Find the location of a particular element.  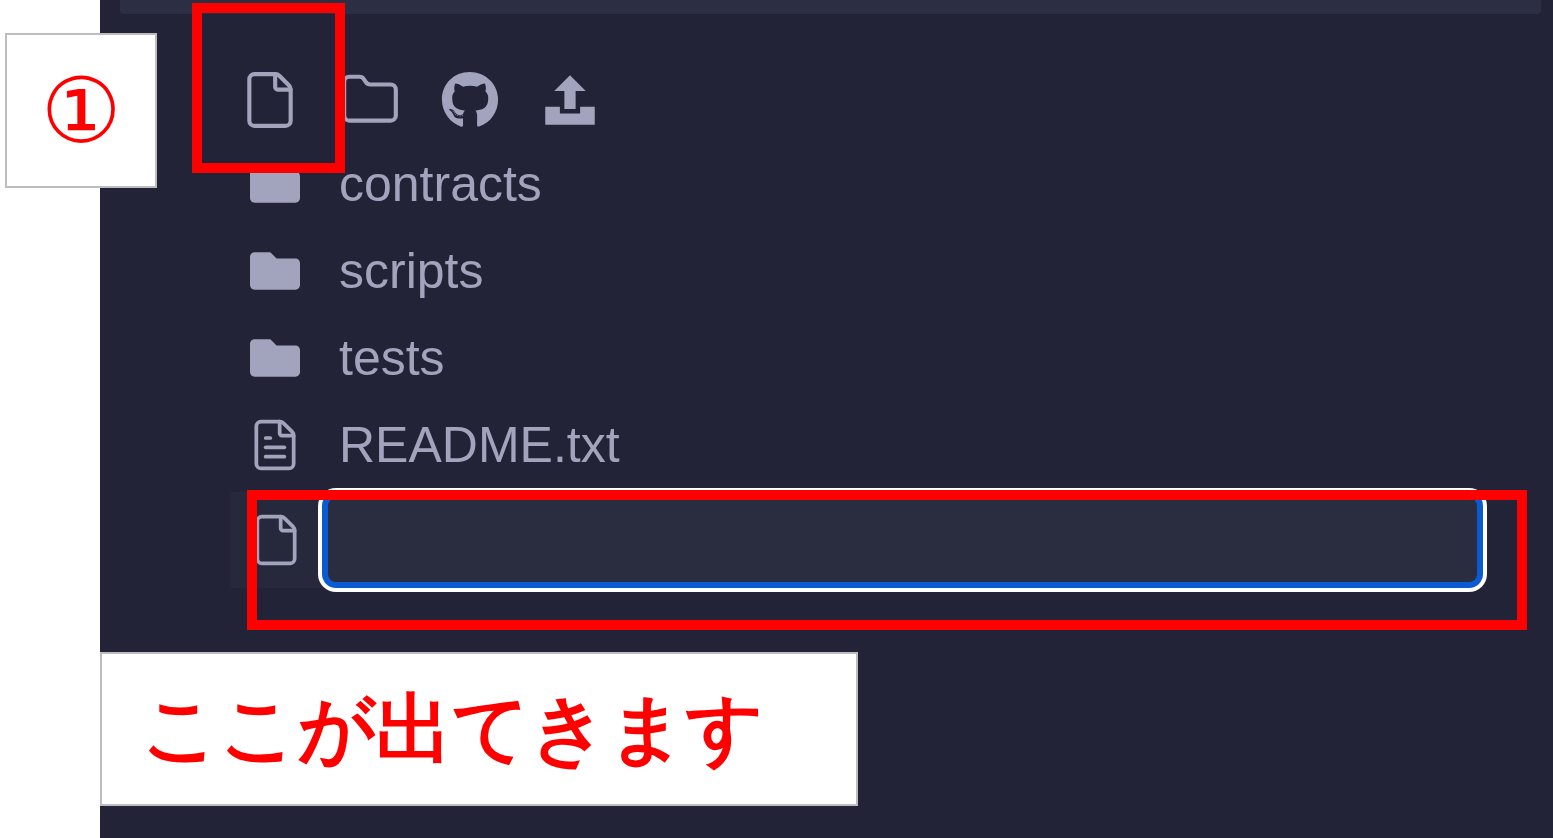

tree-item: contracts is located at coordinates (401, 183).